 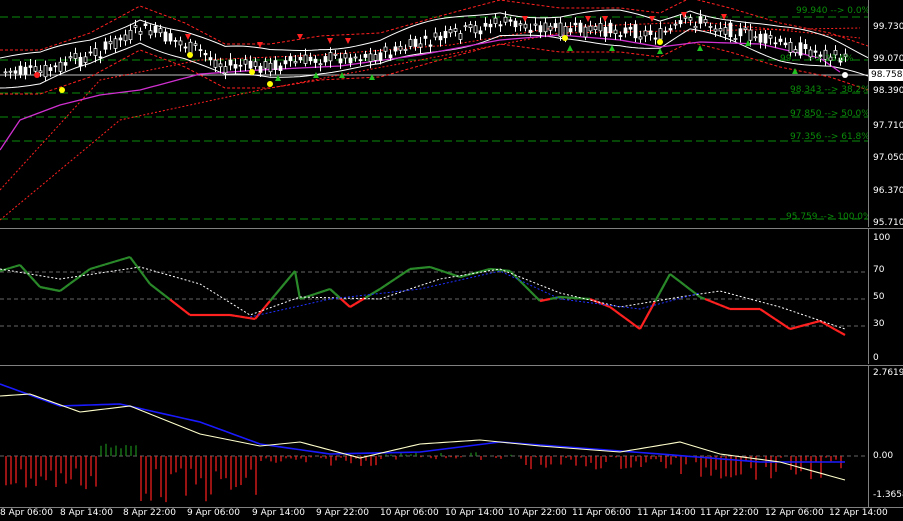 I want to click on time-tick: 11 Apr 22:00, so click(x=729, y=513).